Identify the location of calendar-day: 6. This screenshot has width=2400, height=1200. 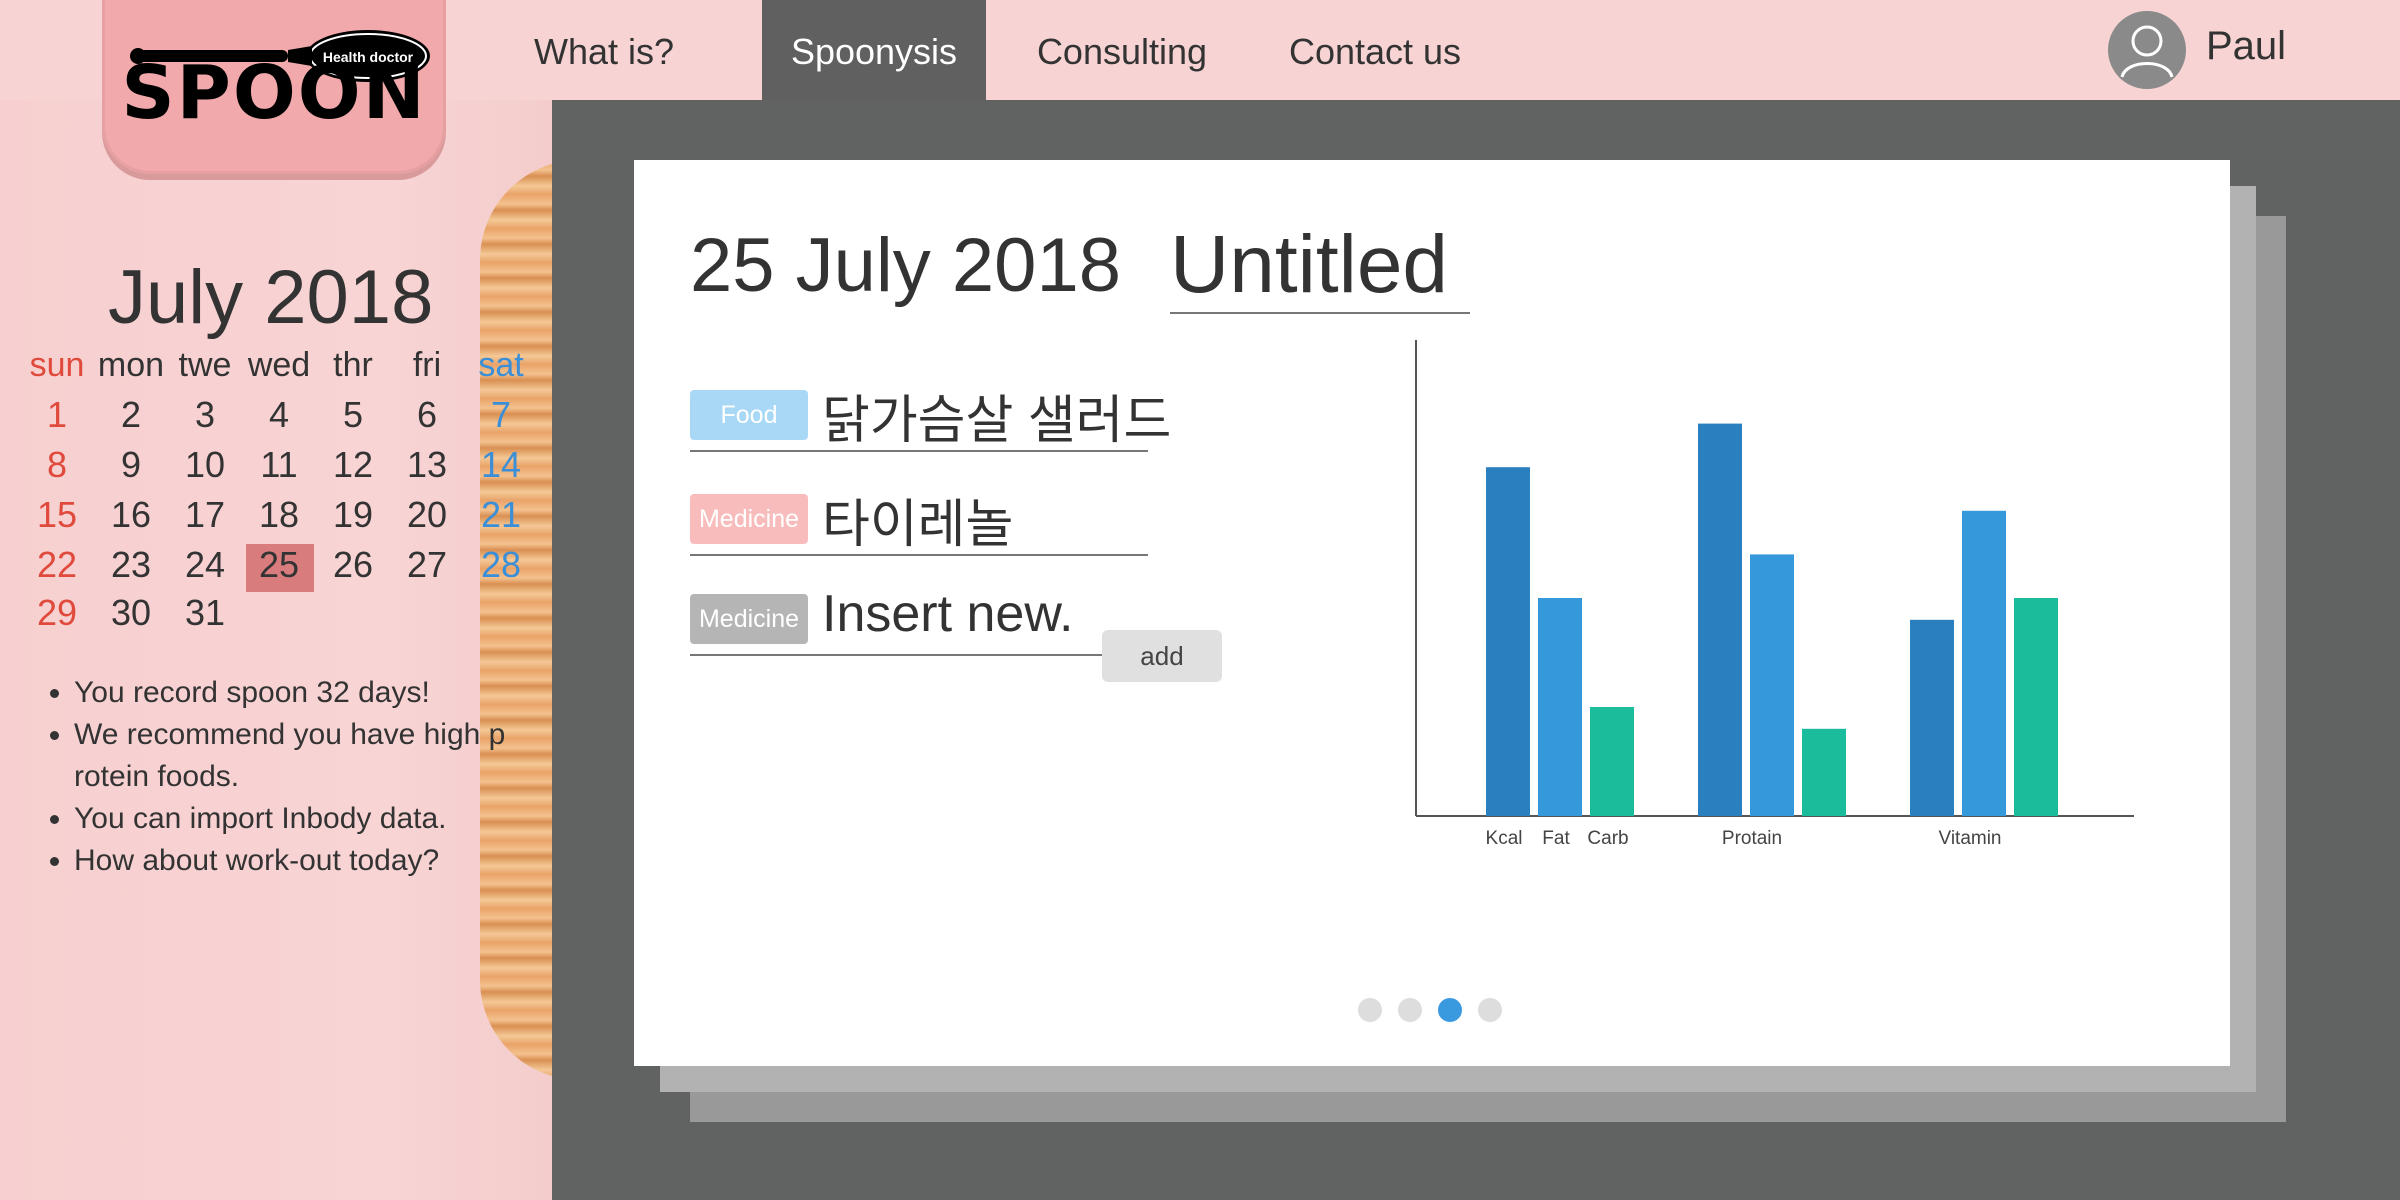
(427, 415).